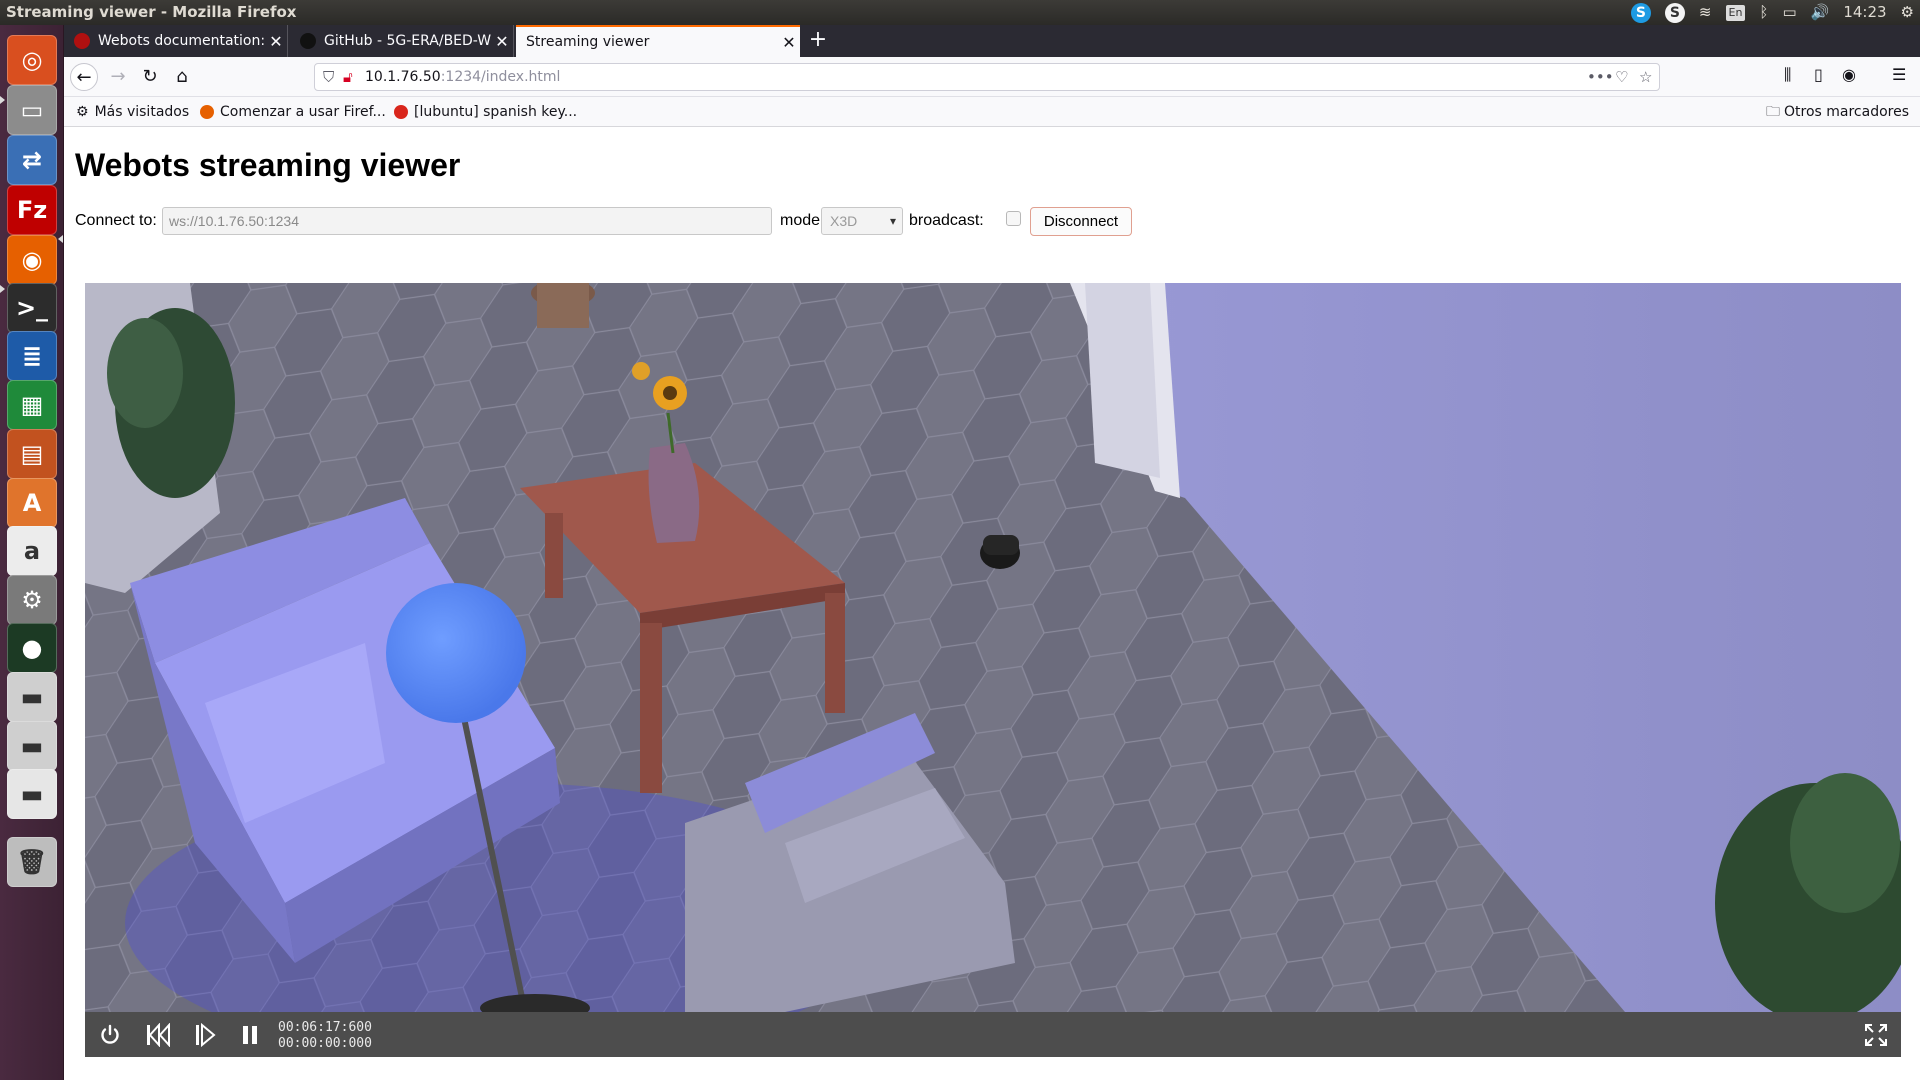 This screenshot has width=1920, height=1080. I want to click on launcher-firefox: ◉, so click(32, 260).